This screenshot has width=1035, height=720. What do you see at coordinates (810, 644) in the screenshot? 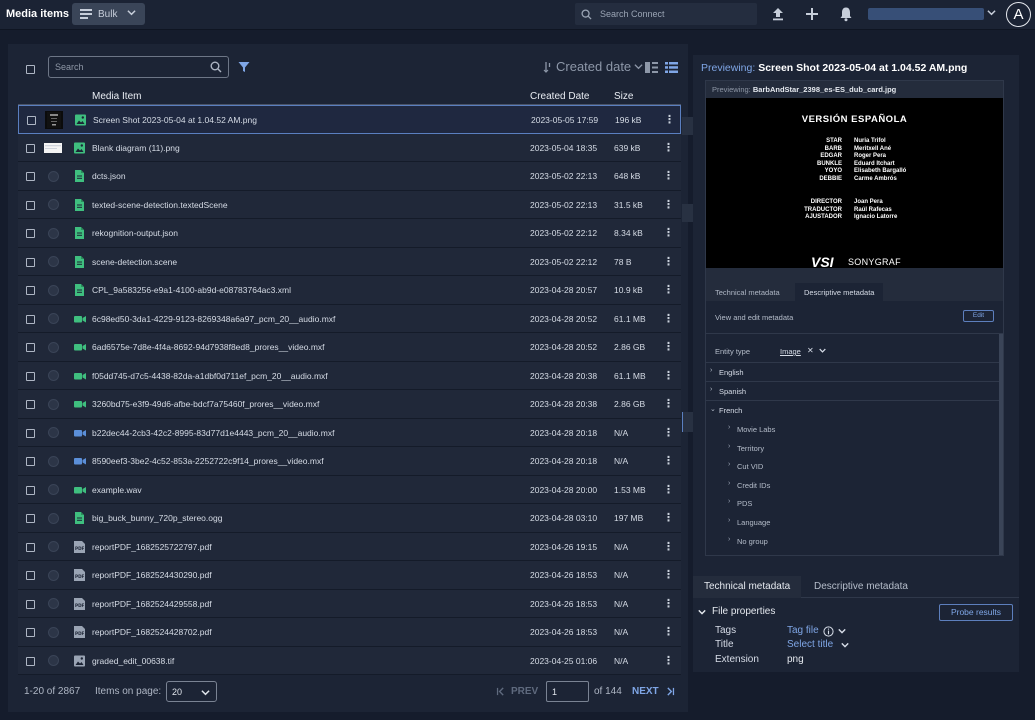
I see `property-value: Select title` at bounding box center [810, 644].